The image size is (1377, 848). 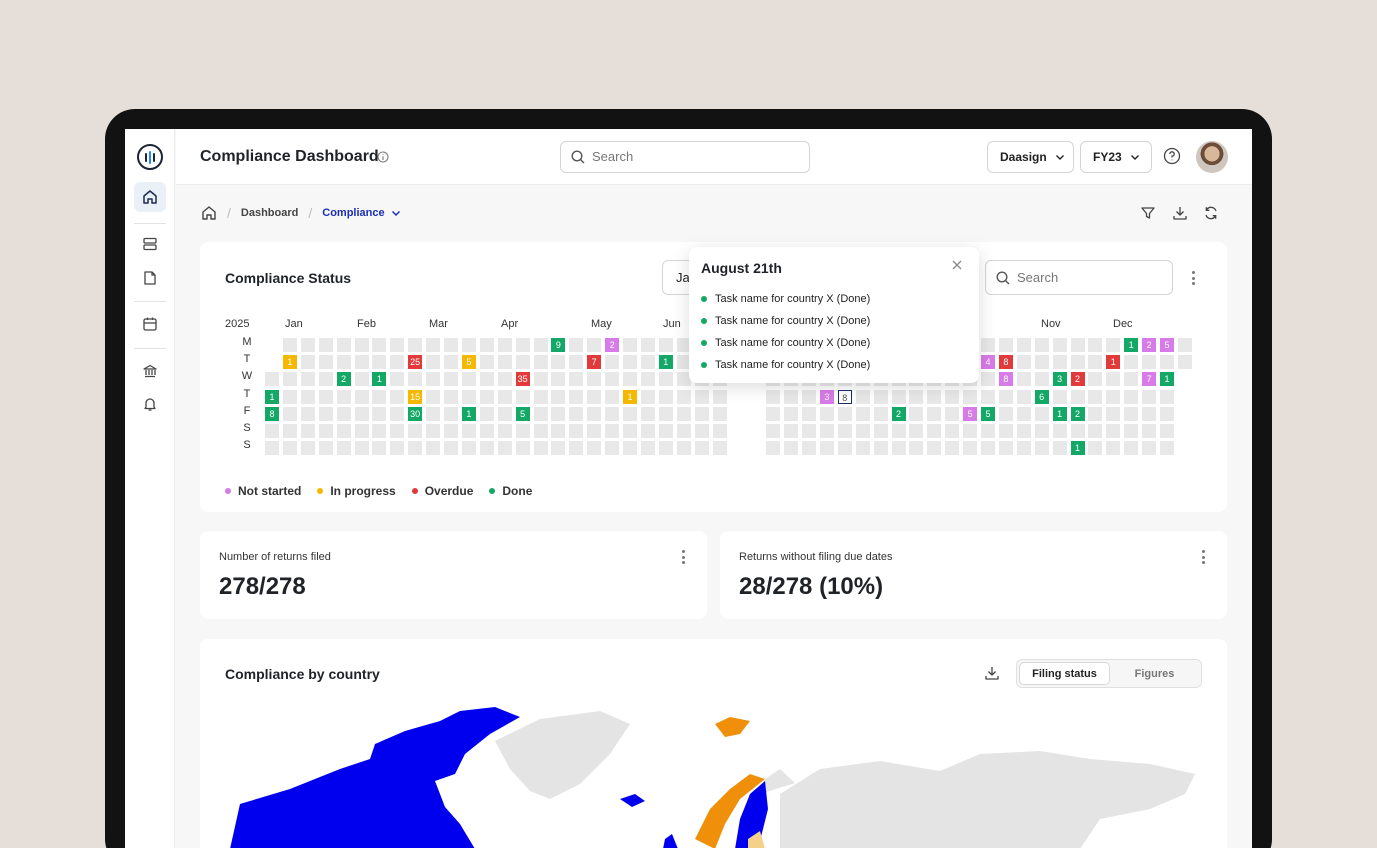 What do you see at coordinates (692, 156) in the screenshot?
I see `global-search-input` at bounding box center [692, 156].